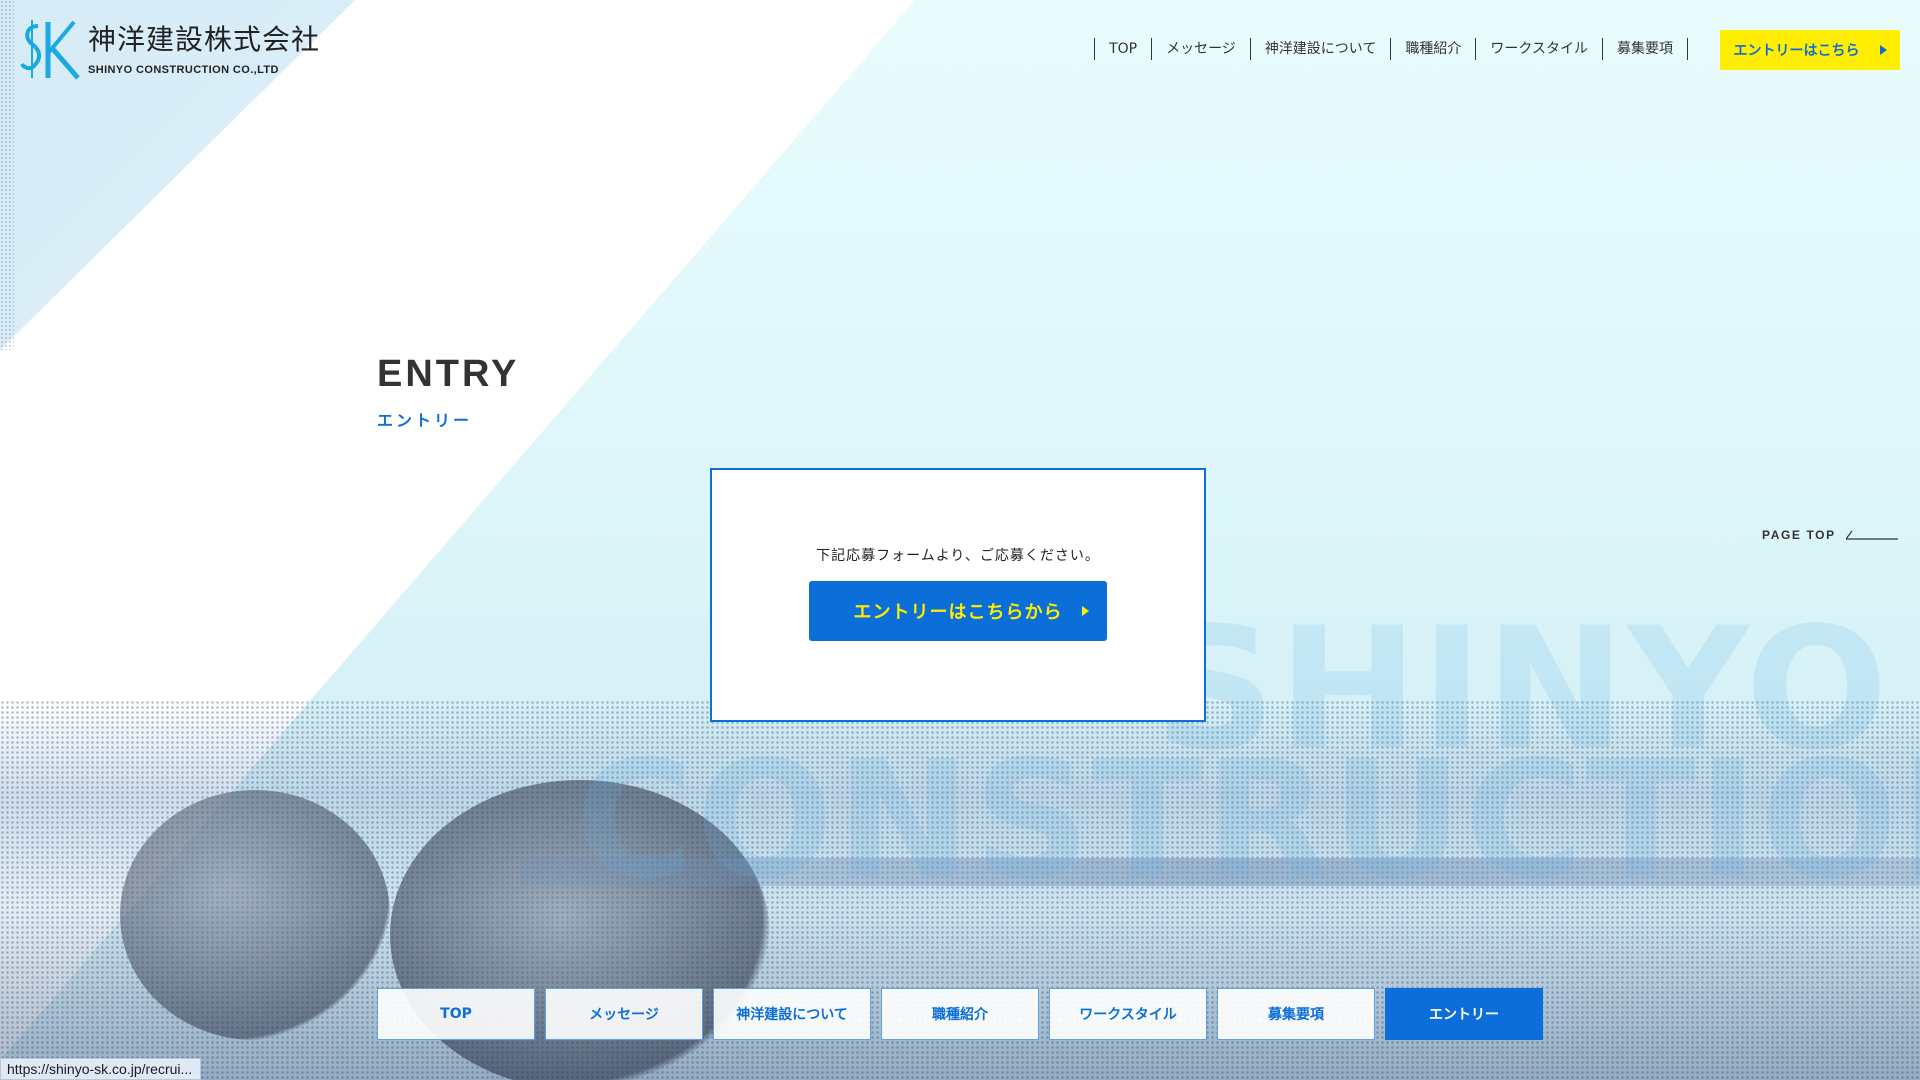 This screenshot has width=1920, height=1080. I want to click on header-entry-label: エントリーはこちら, so click(1796, 51).